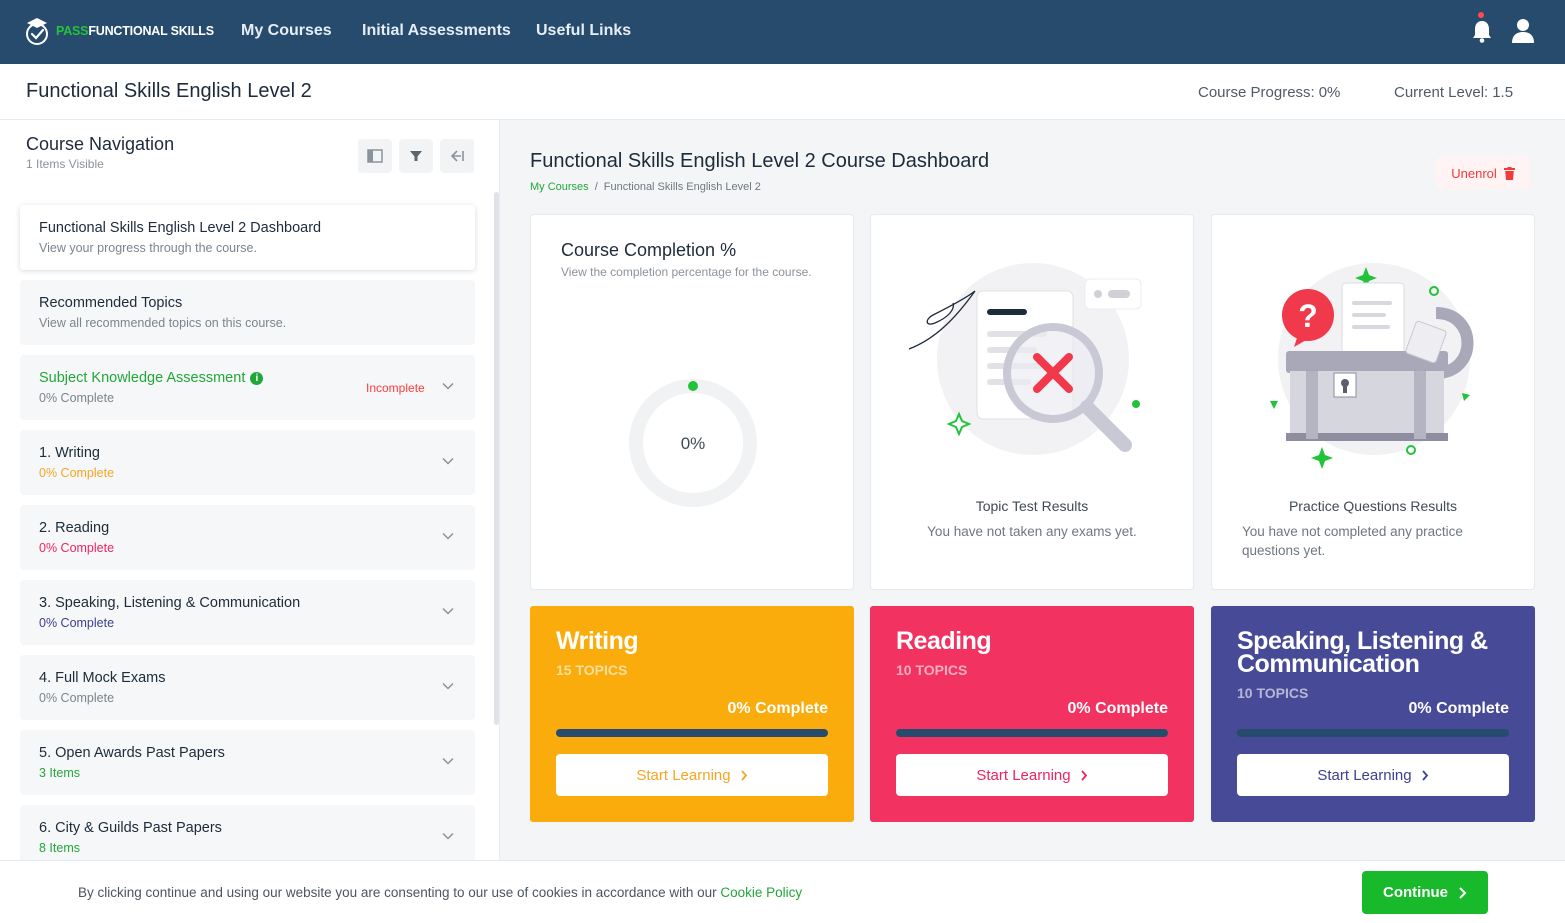 This screenshot has height=923, width=1565. What do you see at coordinates (247, 462) in the screenshot?
I see `sidebar-item: 1. Writing 0% Complete` at bounding box center [247, 462].